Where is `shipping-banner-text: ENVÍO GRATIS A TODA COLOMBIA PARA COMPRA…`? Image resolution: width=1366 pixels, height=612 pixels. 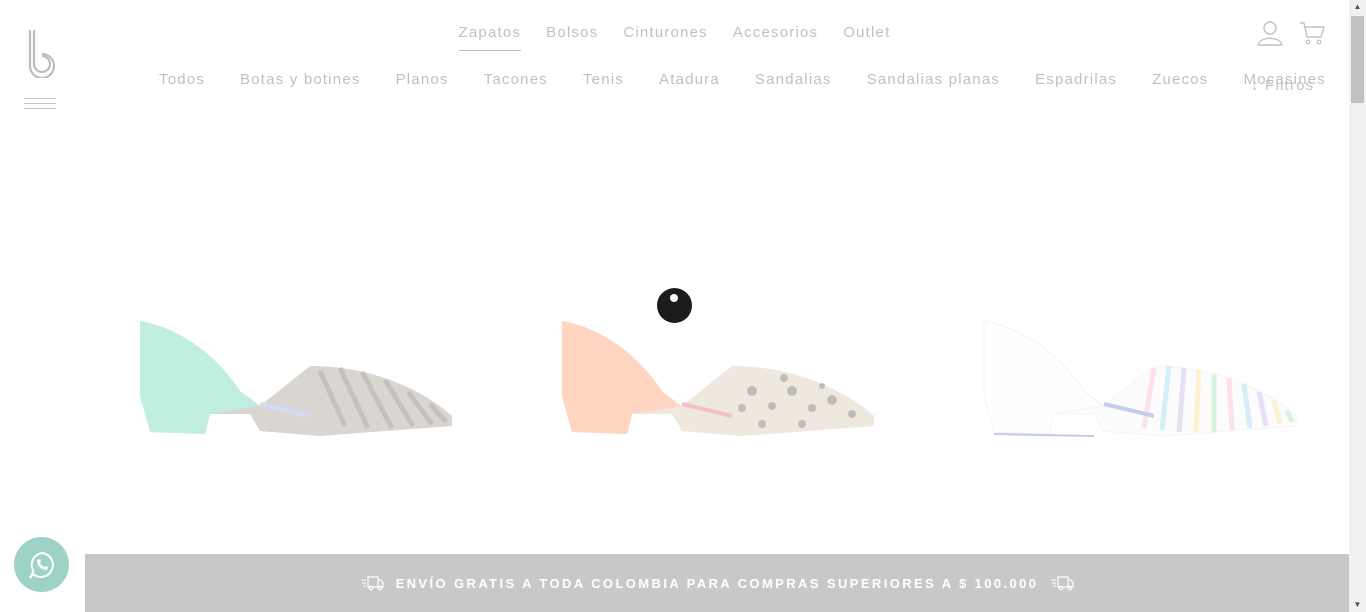 shipping-banner-text: ENVÍO GRATIS A TODA COLOMBIA PARA COMPRA… is located at coordinates (717, 583).